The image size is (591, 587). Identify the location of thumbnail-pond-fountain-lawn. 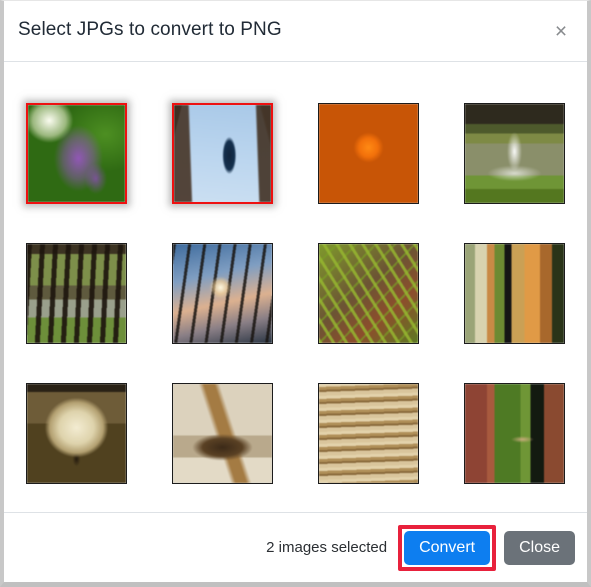
(514, 153).